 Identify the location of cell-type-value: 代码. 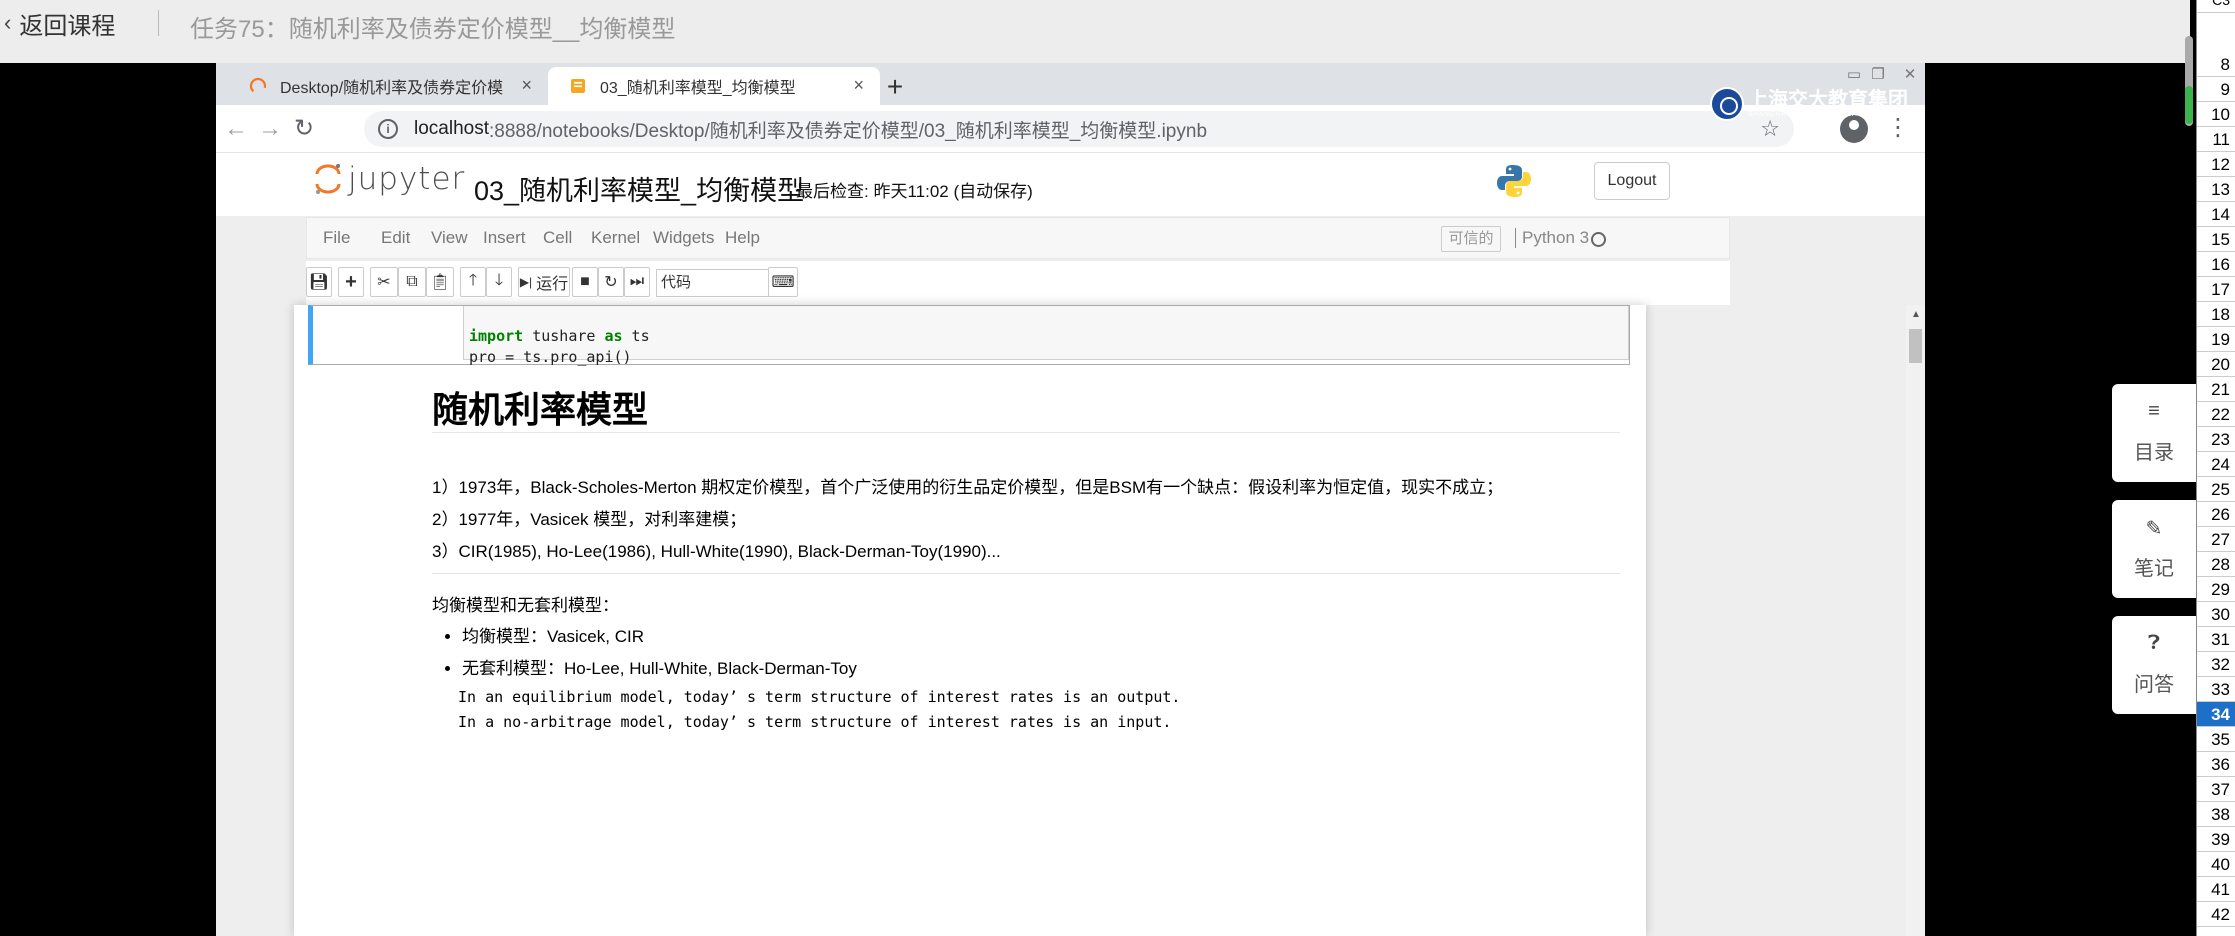
(676, 282).